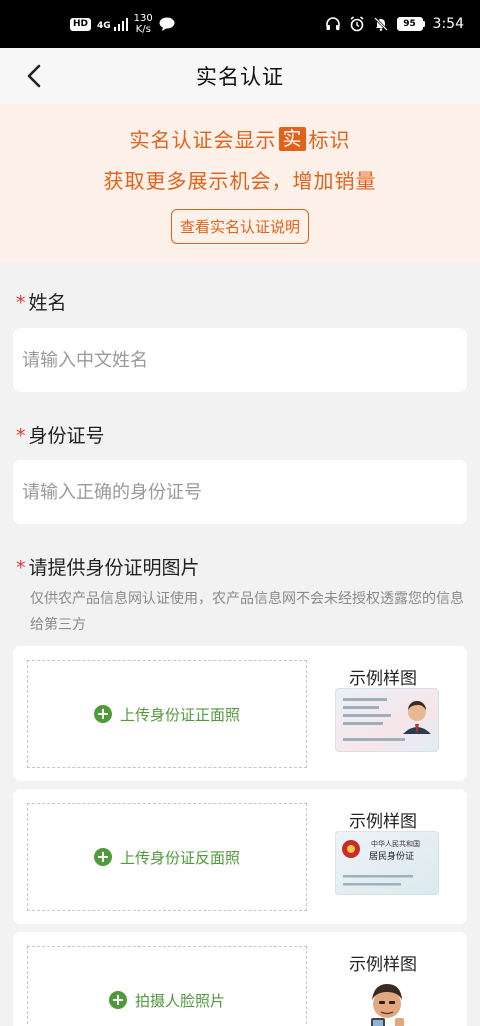  I want to click on upload-id-back-button: + 上传身份证反面照, so click(167, 857).